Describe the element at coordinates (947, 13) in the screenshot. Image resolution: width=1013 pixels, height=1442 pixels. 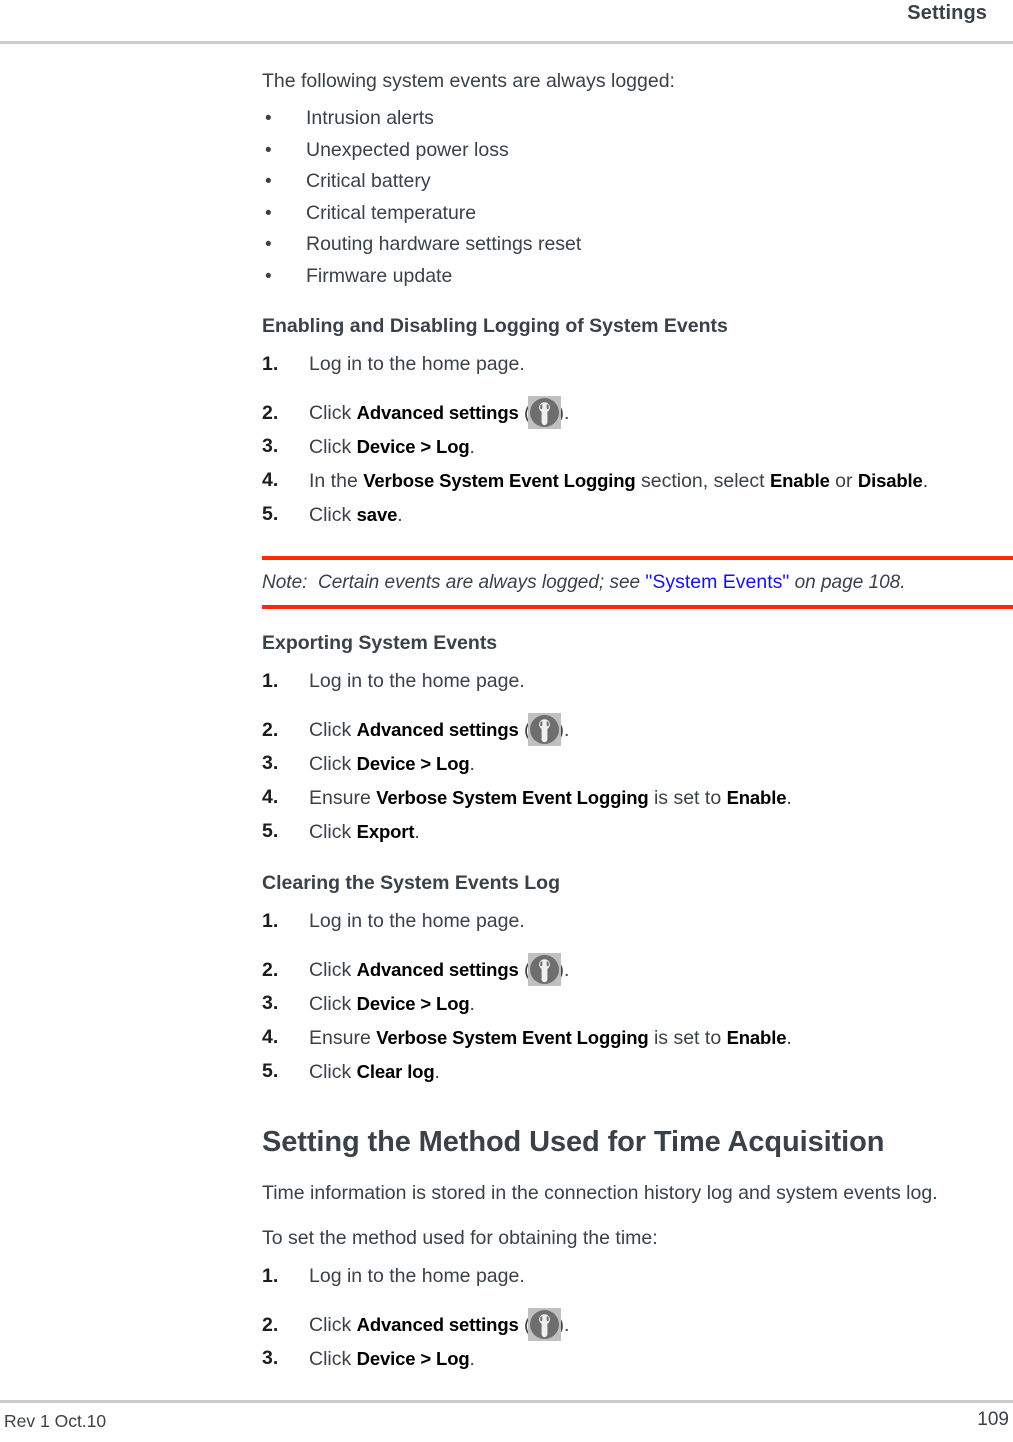
I see `page-title: Settings` at that location.